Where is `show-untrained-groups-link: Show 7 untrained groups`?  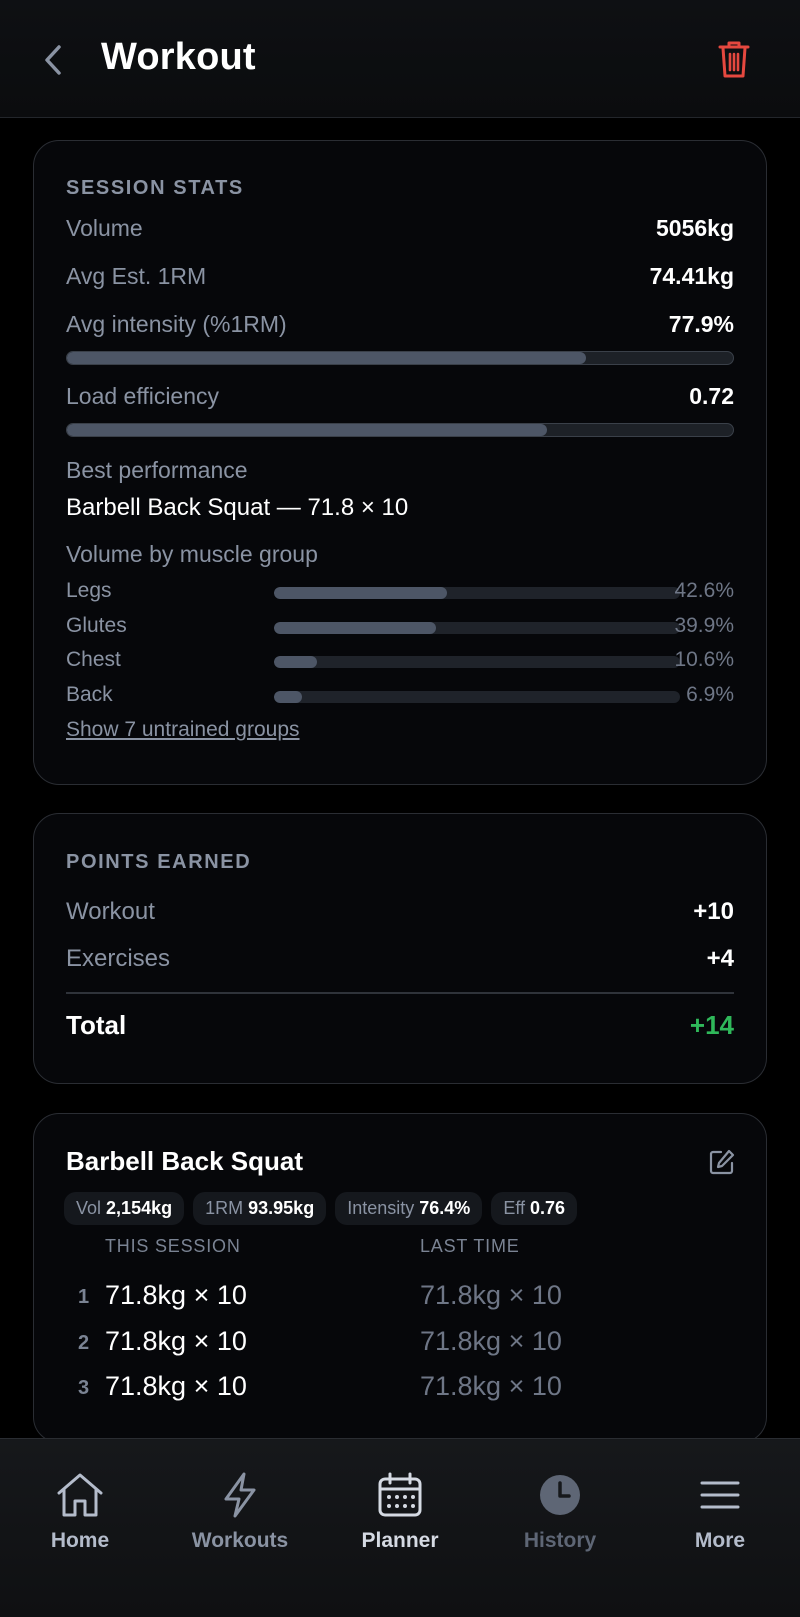 show-untrained-groups-link: Show 7 untrained groups is located at coordinates (183, 730).